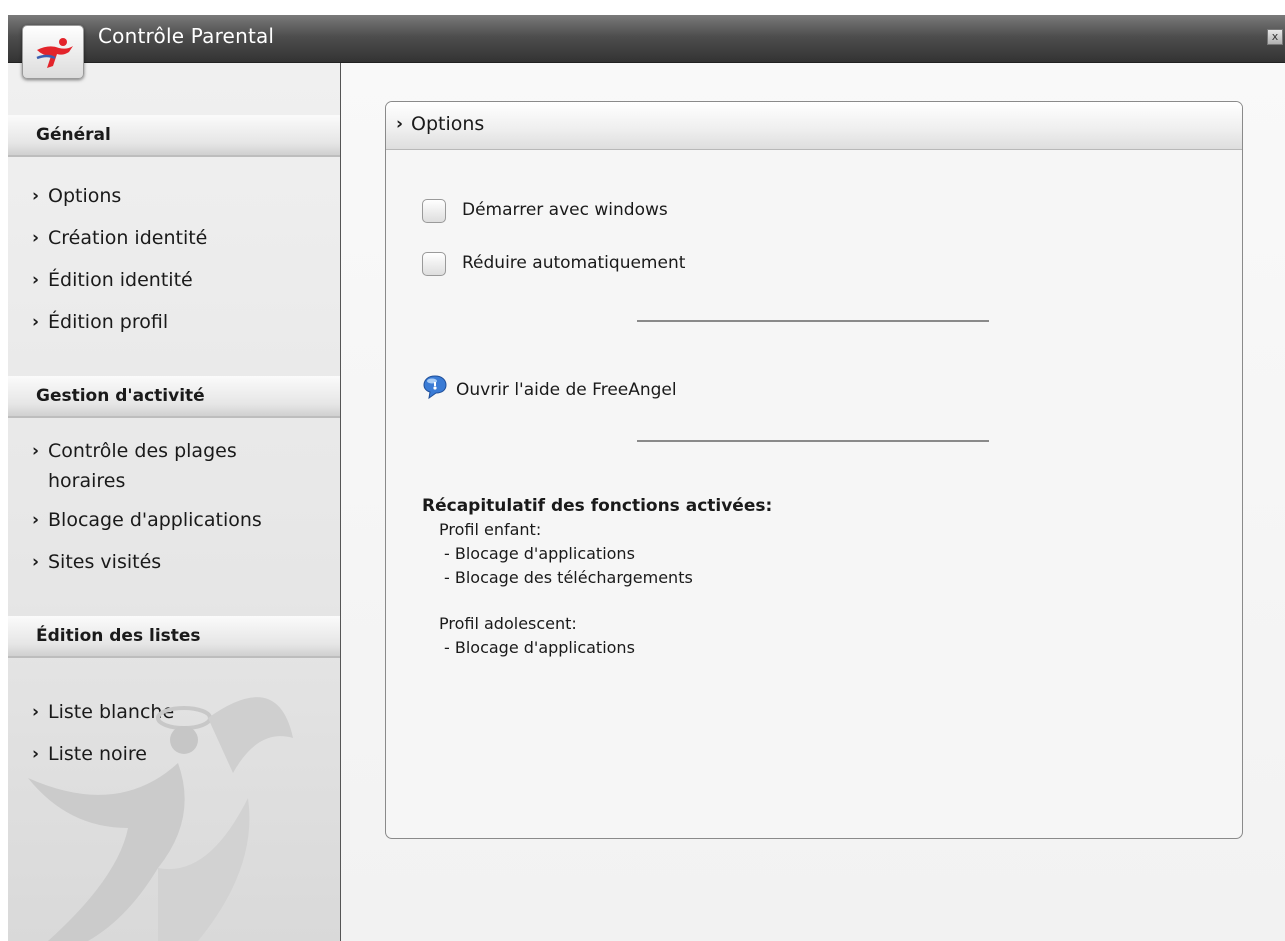 This screenshot has height=941, width=1285. I want to click on profile-item: - Blocage des téléchargements, so click(568, 577).